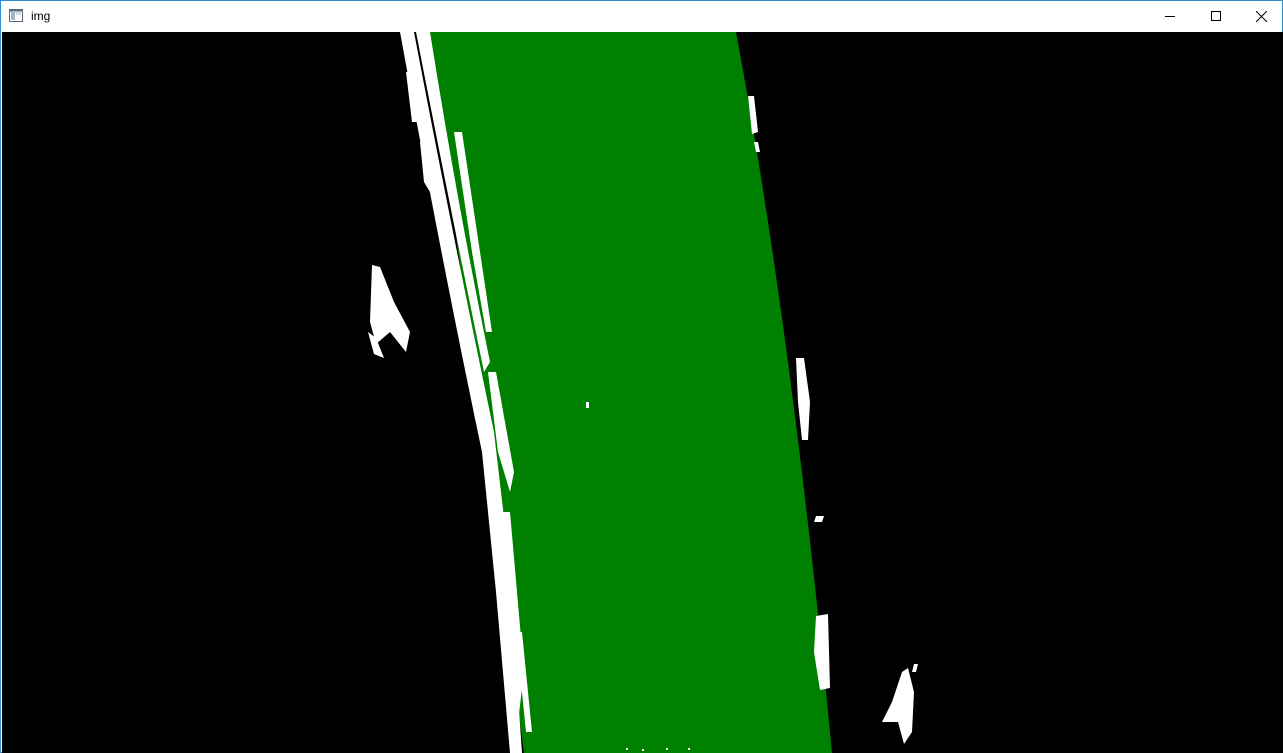  Describe the element at coordinates (41, 16) in the screenshot. I see `window-title: img` at that location.